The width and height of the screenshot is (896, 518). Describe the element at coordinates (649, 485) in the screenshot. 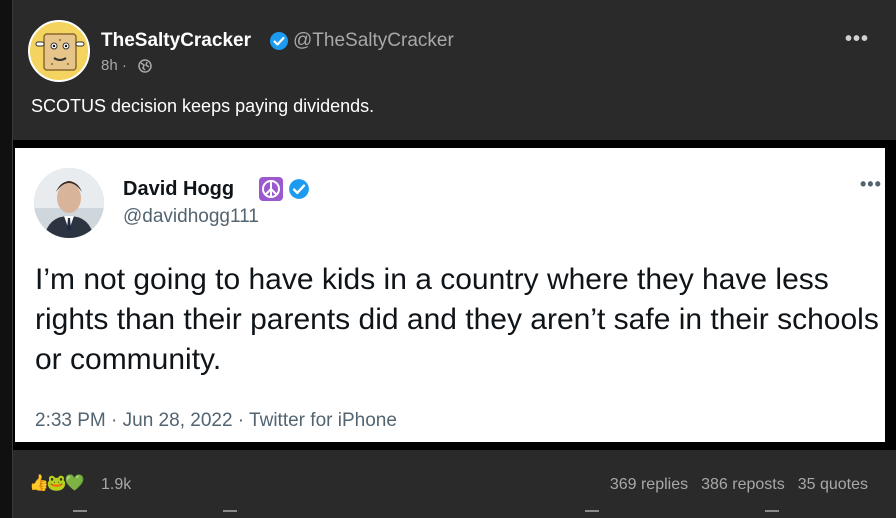

I see `replies-count: 369 replies` at that location.